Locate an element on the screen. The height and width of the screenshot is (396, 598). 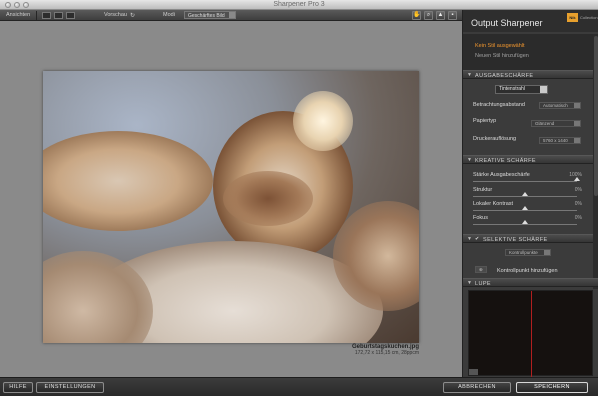
panel-header: Output Sharpener Nik Collection is located at coordinates (530, 21).